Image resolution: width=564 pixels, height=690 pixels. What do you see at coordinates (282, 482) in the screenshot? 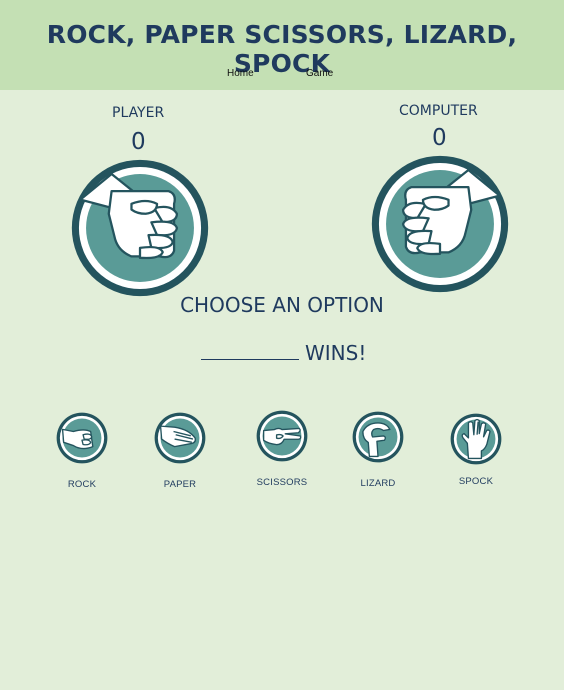
I see `scissors-option-label: SCISSORS` at bounding box center [282, 482].